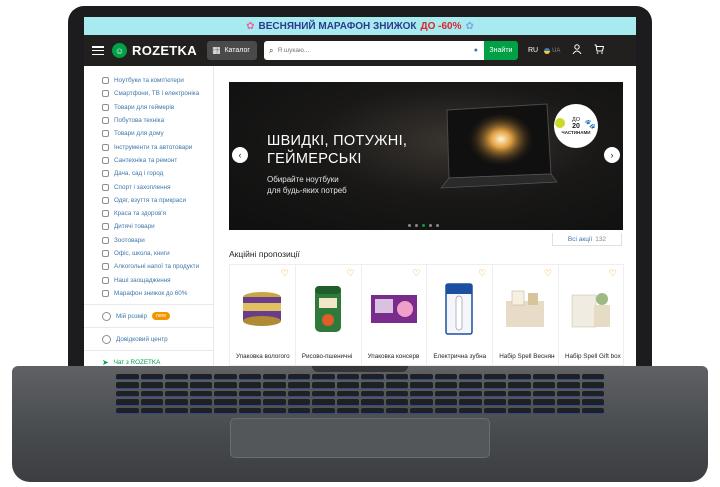 The width and height of the screenshot is (720, 487). What do you see at coordinates (231, 50) in the screenshot?
I see `catalog-button: ▦ Каталог` at bounding box center [231, 50].